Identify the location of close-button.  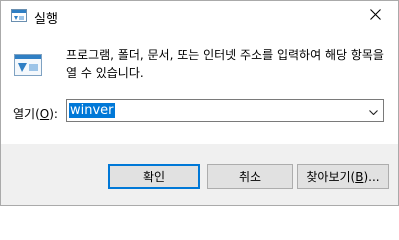
(375, 16).